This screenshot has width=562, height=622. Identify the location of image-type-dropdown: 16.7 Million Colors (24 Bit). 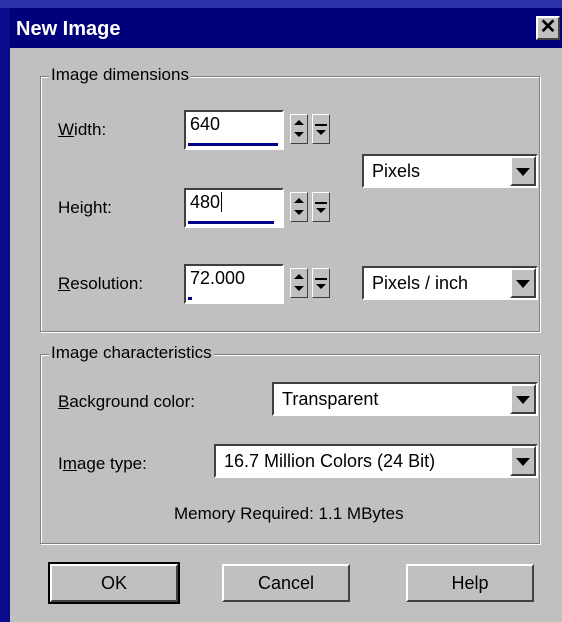
(376, 461).